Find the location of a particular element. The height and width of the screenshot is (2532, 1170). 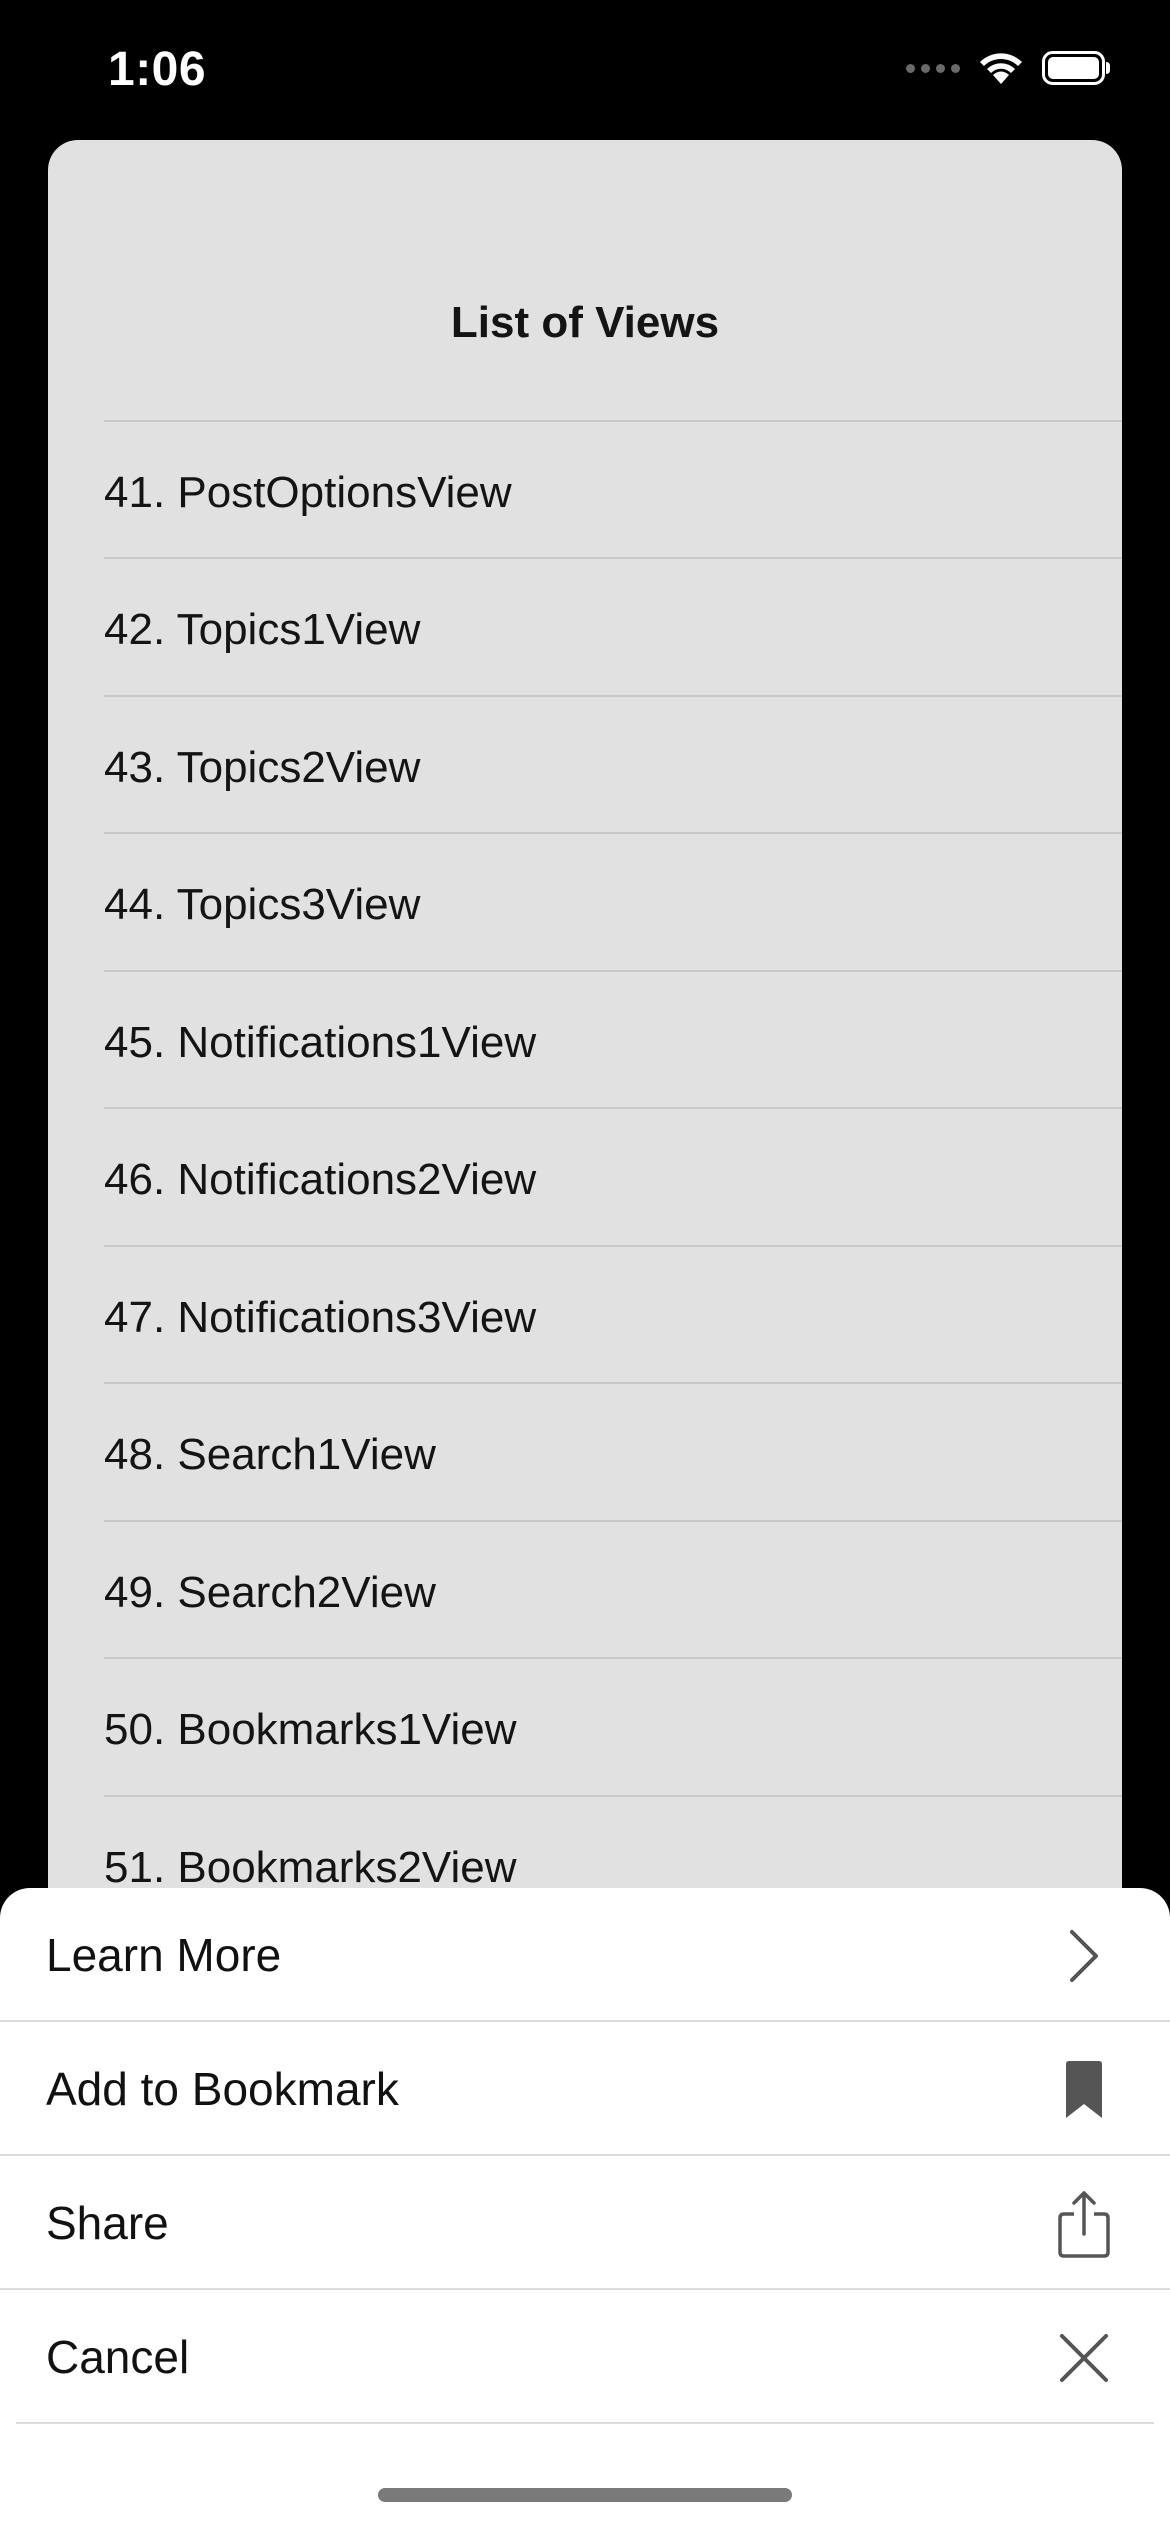

status-time: 1:06 is located at coordinates (157, 69).